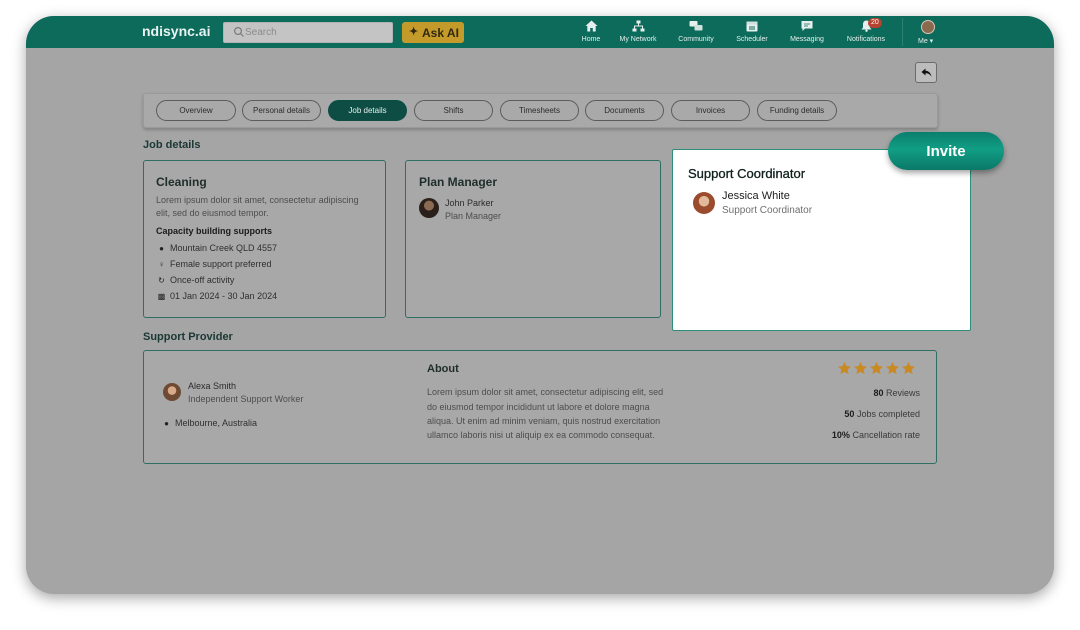 This screenshot has height=630, width=1080. I want to click on job-location-row: ● Mountain Creek QLD 4557, so click(216, 248).